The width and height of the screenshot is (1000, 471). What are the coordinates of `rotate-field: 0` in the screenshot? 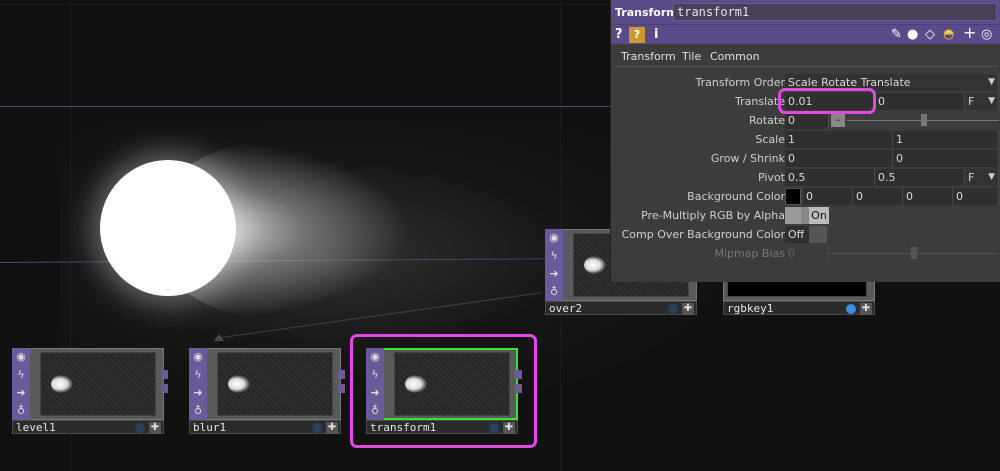 It's located at (807, 120).